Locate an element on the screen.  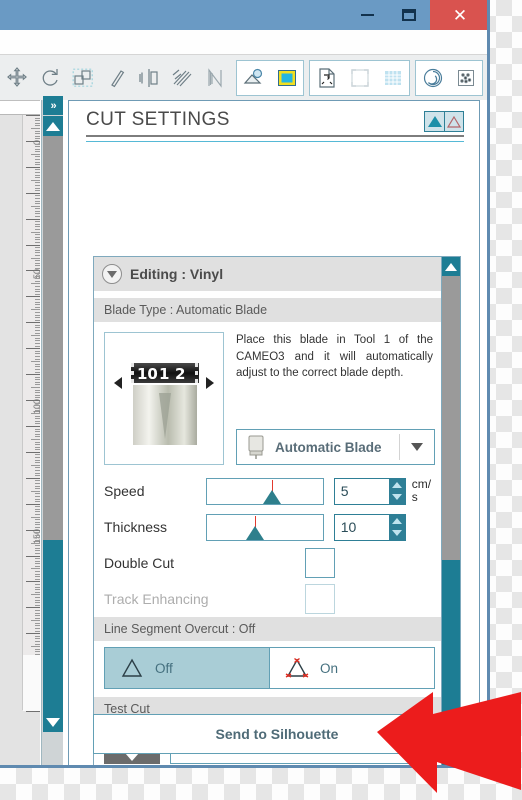
rotate-tool-icon is located at coordinates (49, 78).